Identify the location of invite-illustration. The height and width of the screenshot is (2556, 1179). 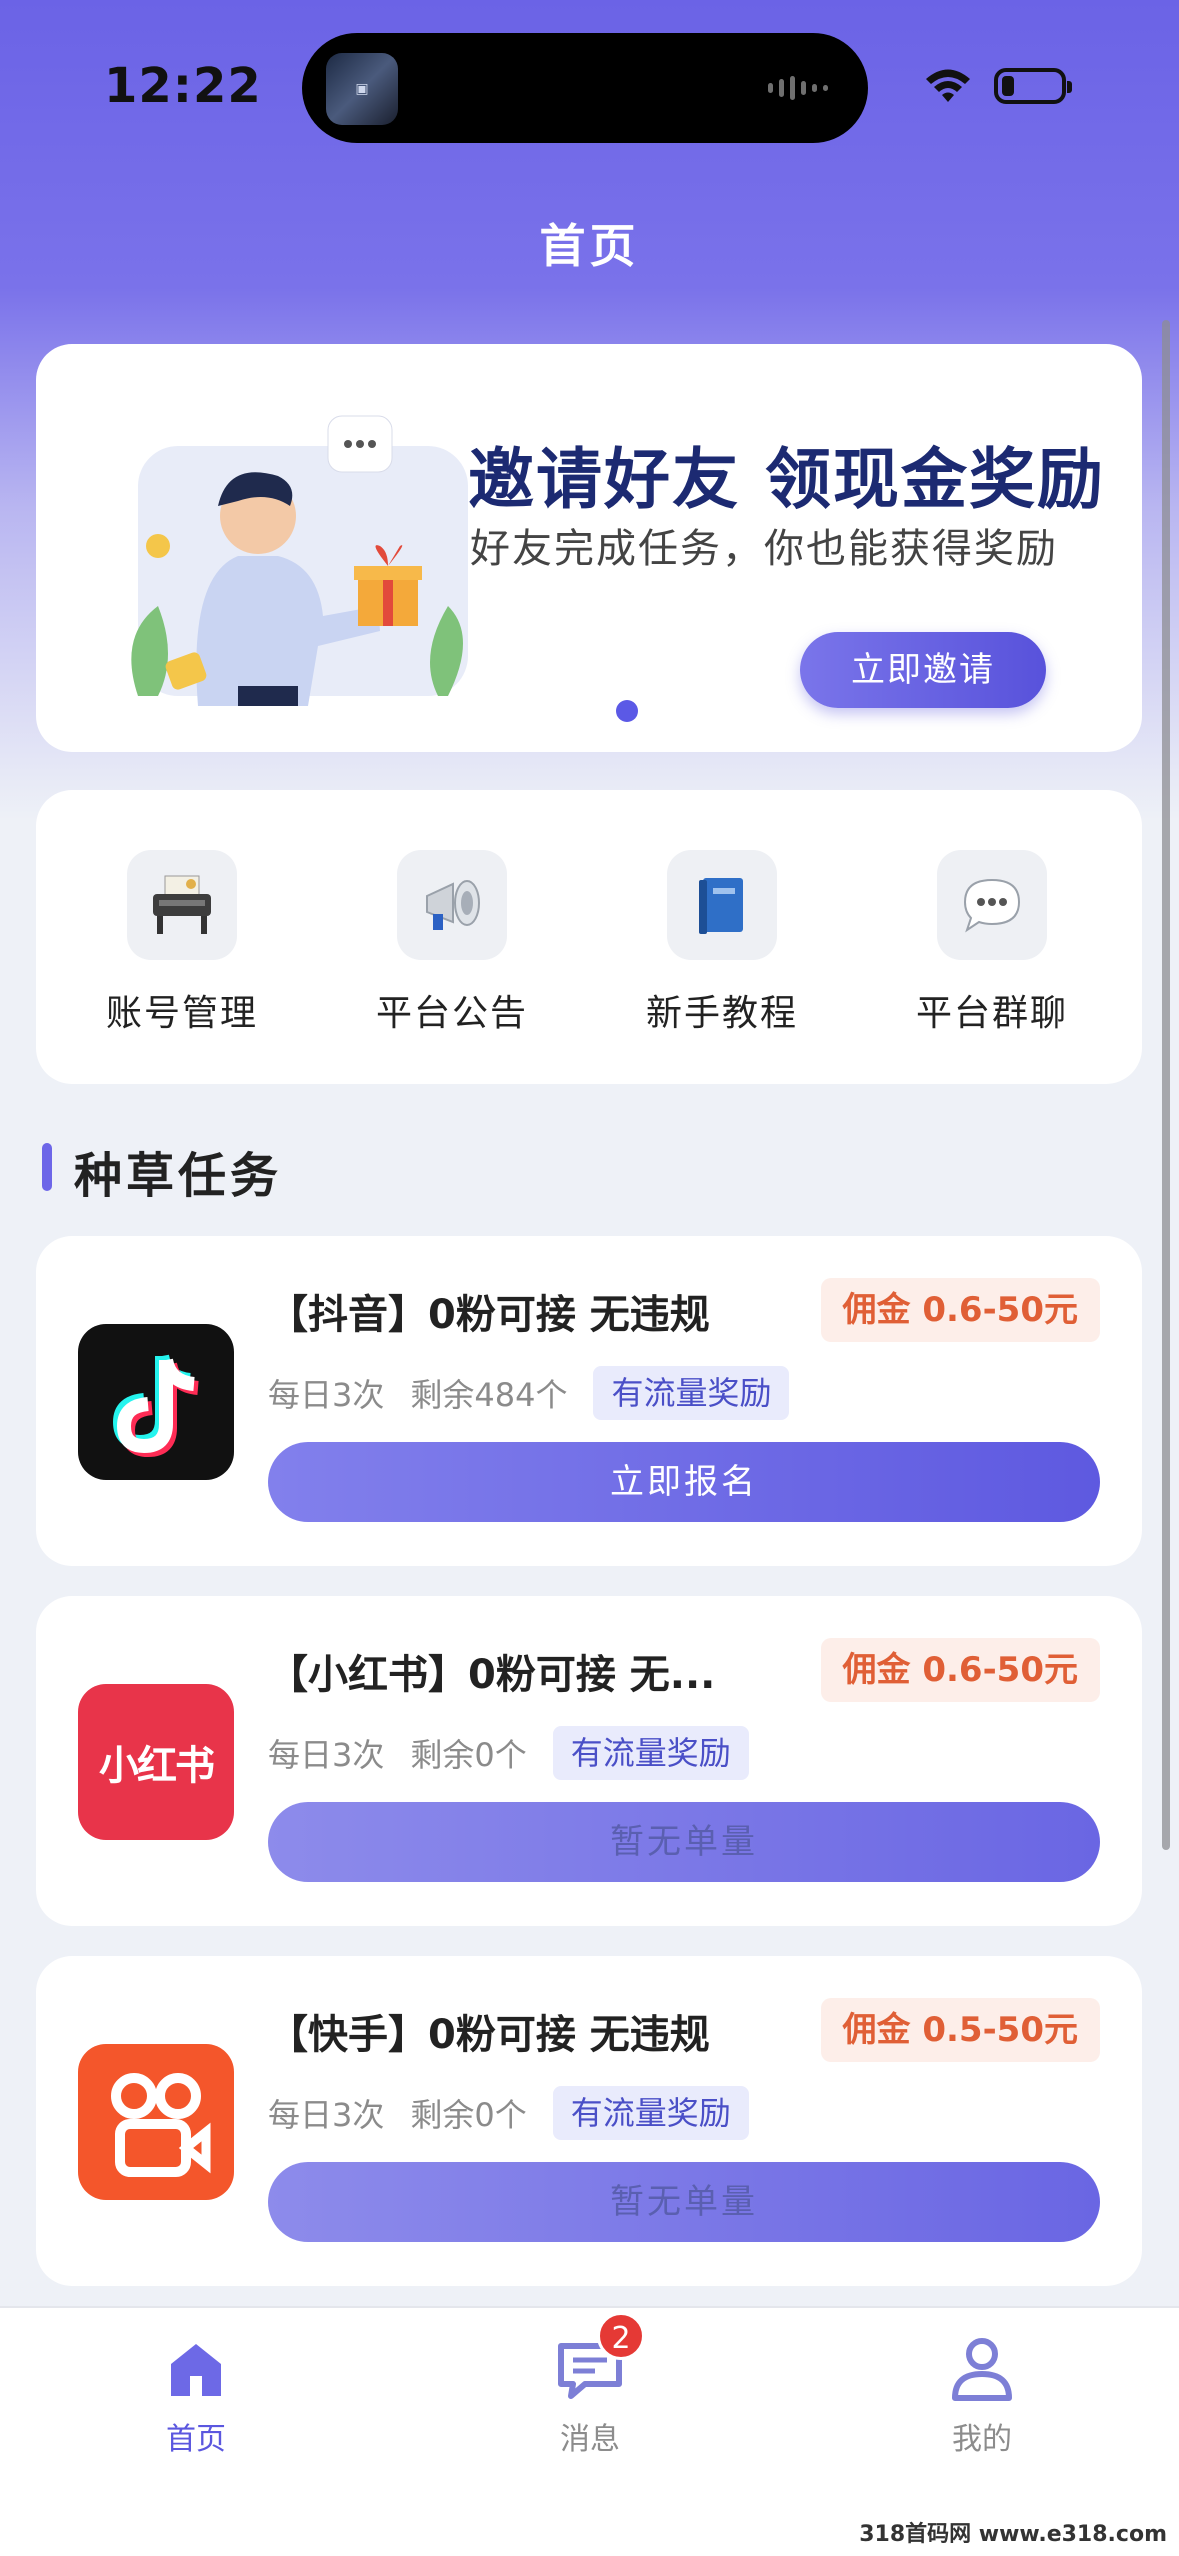
(298, 556).